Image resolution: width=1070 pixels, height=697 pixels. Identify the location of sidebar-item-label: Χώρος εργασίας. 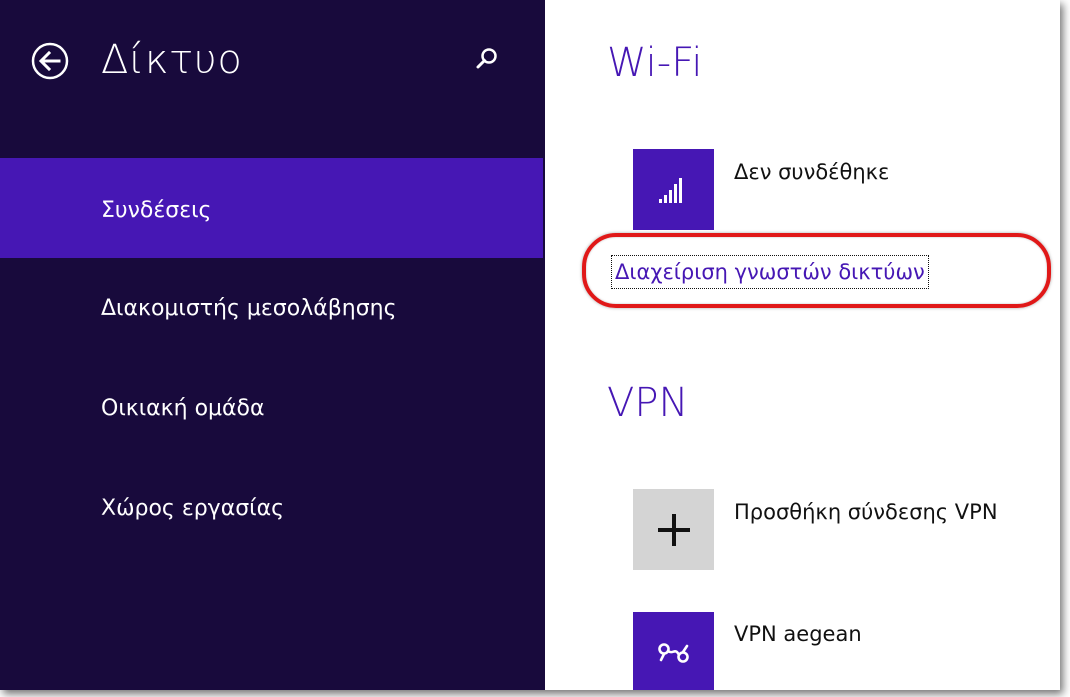
(193, 508).